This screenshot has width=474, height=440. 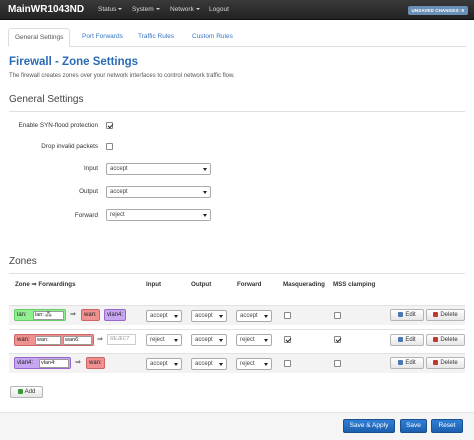 What do you see at coordinates (249, 284) in the screenshot?
I see `zones-header-forward: Forward` at bounding box center [249, 284].